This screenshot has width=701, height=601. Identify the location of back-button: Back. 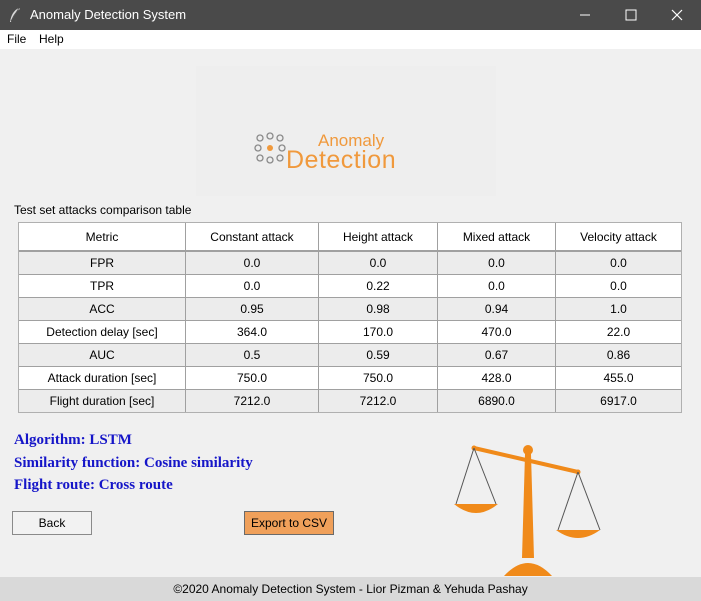
(52, 523).